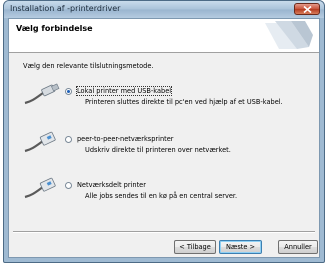 The height and width of the screenshot is (265, 330). Describe the element at coordinates (88, 66) in the screenshot. I see `instruction-text: Vælg den relevante tilslutningsmetode.` at that location.